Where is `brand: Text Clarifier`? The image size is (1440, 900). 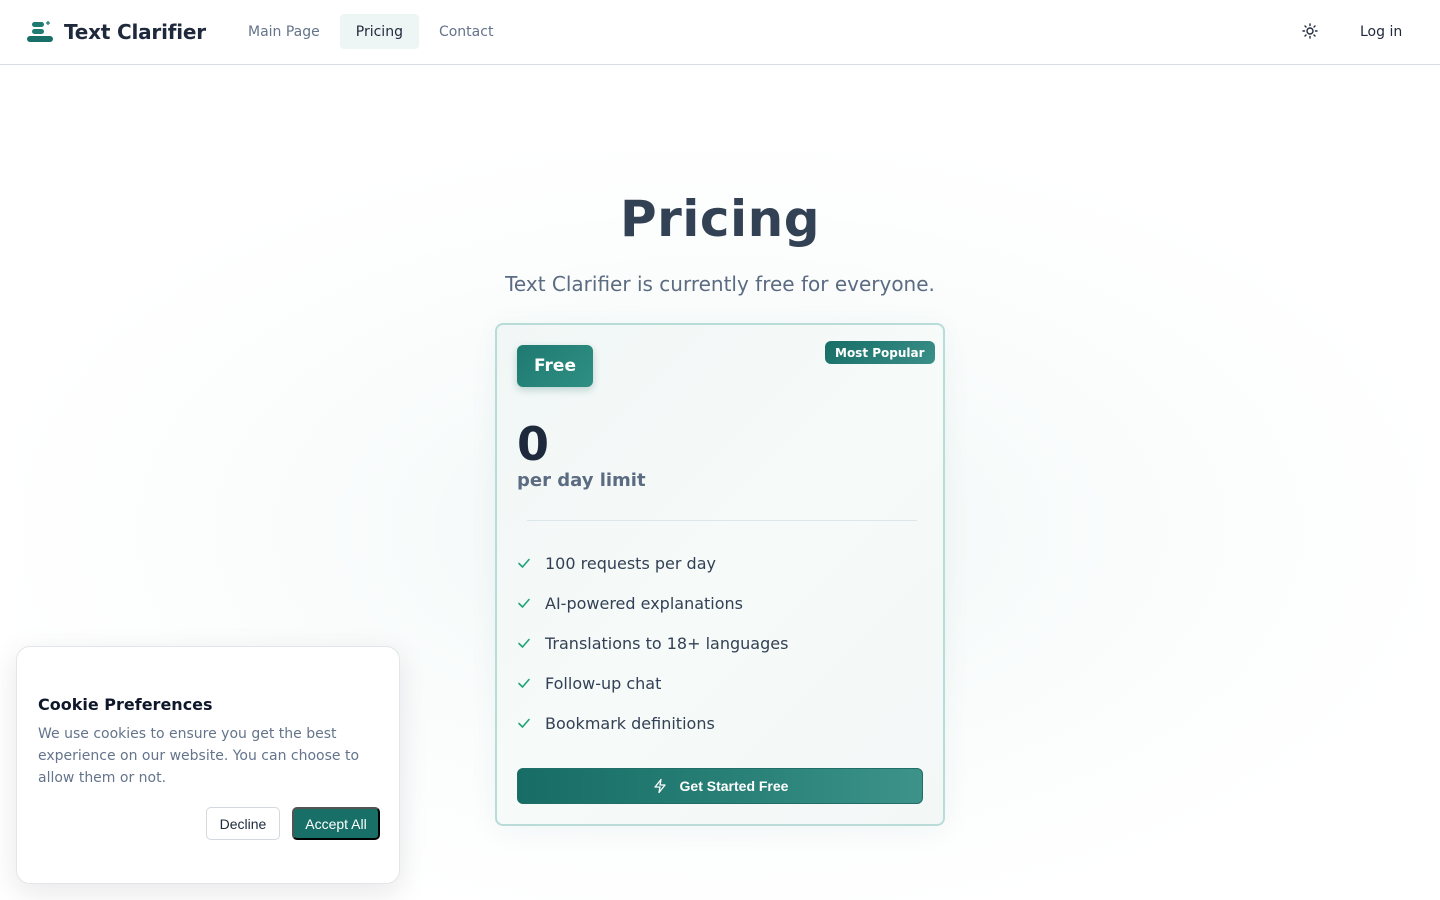 brand: Text Clarifier is located at coordinates (116, 32).